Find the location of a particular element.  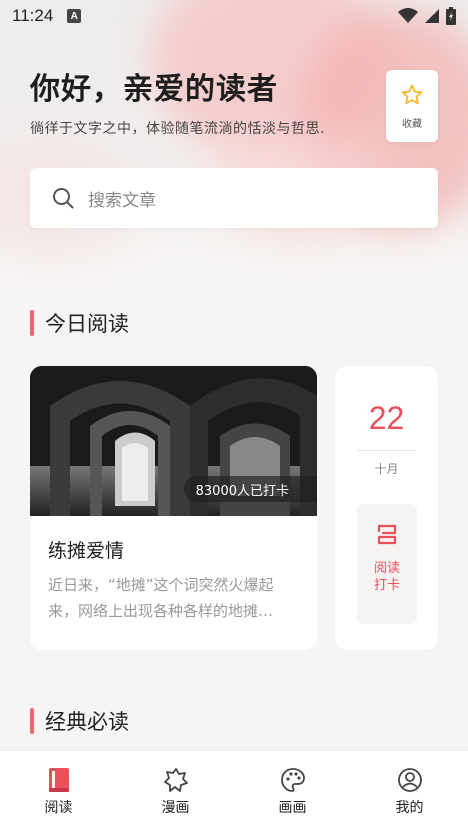

checkin-count-badge: 83000人已打卡 is located at coordinates (250, 489).